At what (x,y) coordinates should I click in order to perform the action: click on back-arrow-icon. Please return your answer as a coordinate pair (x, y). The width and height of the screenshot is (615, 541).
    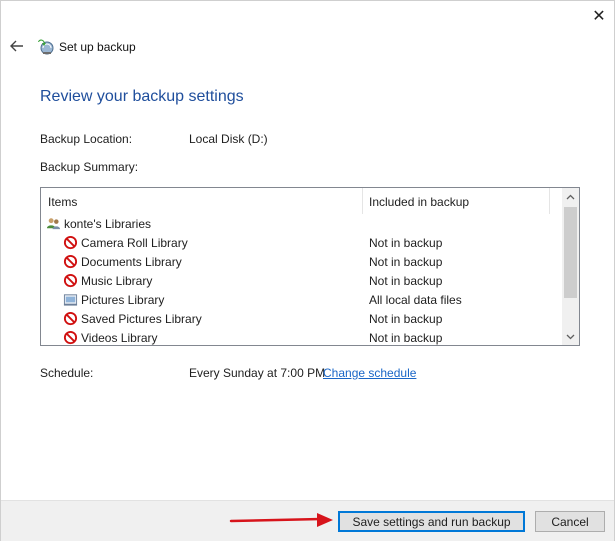
    Looking at the image, I should click on (16, 46).